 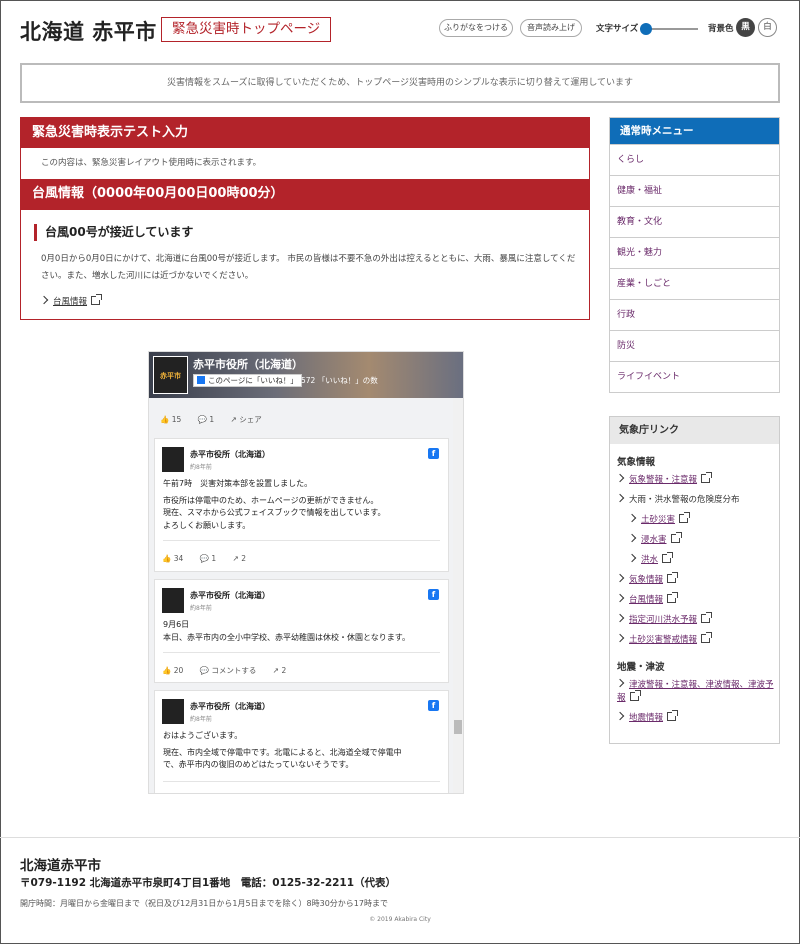 I want to click on site-title: 北海道 赤平市, so click(x=88, y=31).